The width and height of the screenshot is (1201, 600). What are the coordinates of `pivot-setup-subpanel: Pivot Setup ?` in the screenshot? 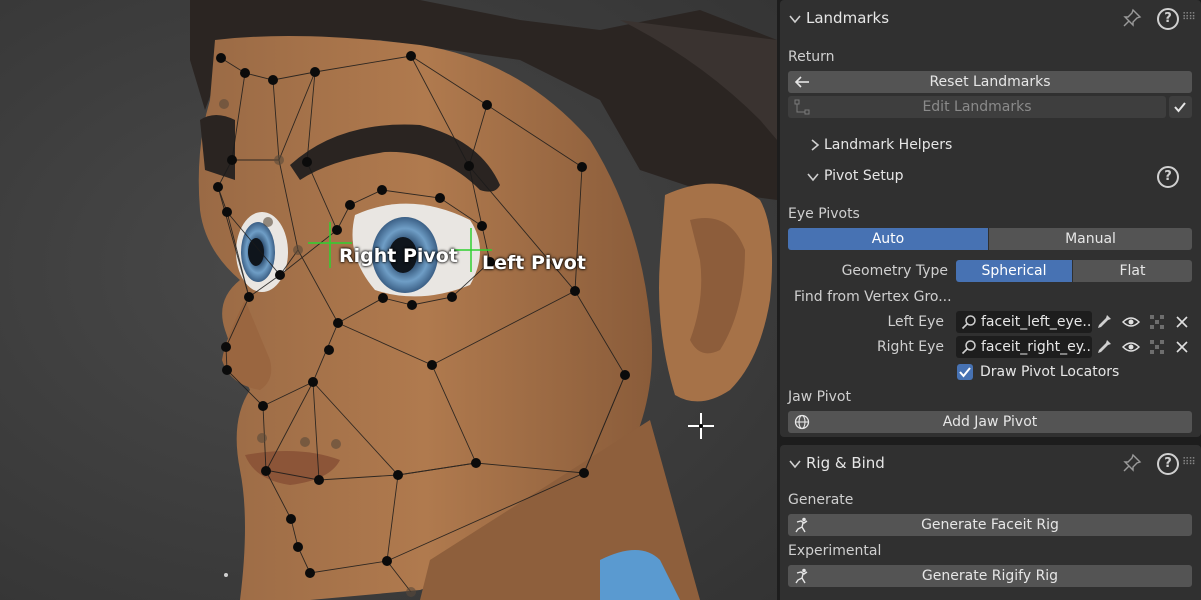 It's located at (999, 176).